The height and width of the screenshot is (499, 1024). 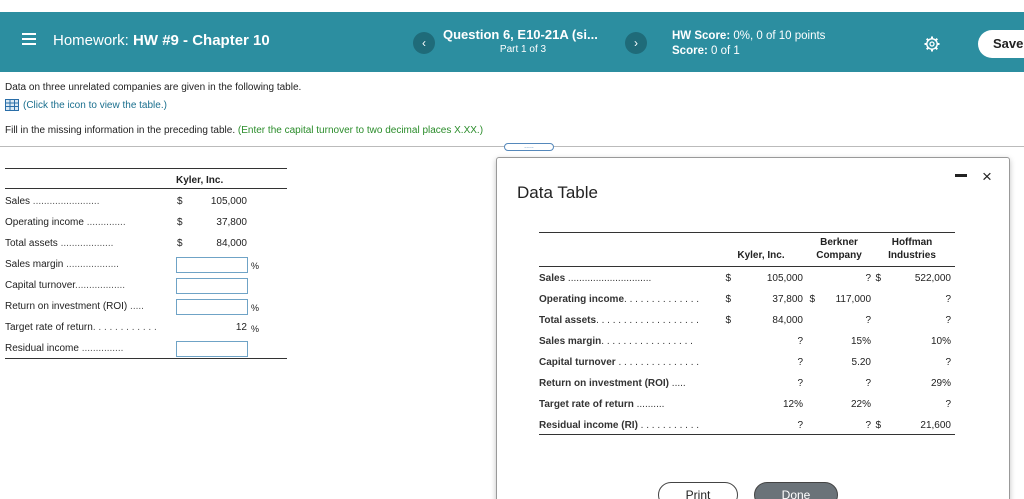 What do you see at coordinates (201, 40) in the screenshot?
I see `homework-title-name: HW #9 - Chapter 10` at bounding box center [201, 40].